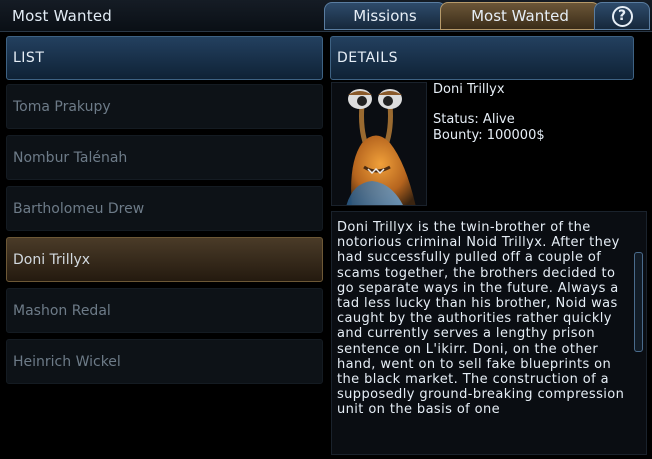 The height and width of the screenshot is (459, 652). What do you see at coordinates (164, 106) in the screenshot?
I see `list-item: Toma Prakupy` at bounding box center [164, 106].